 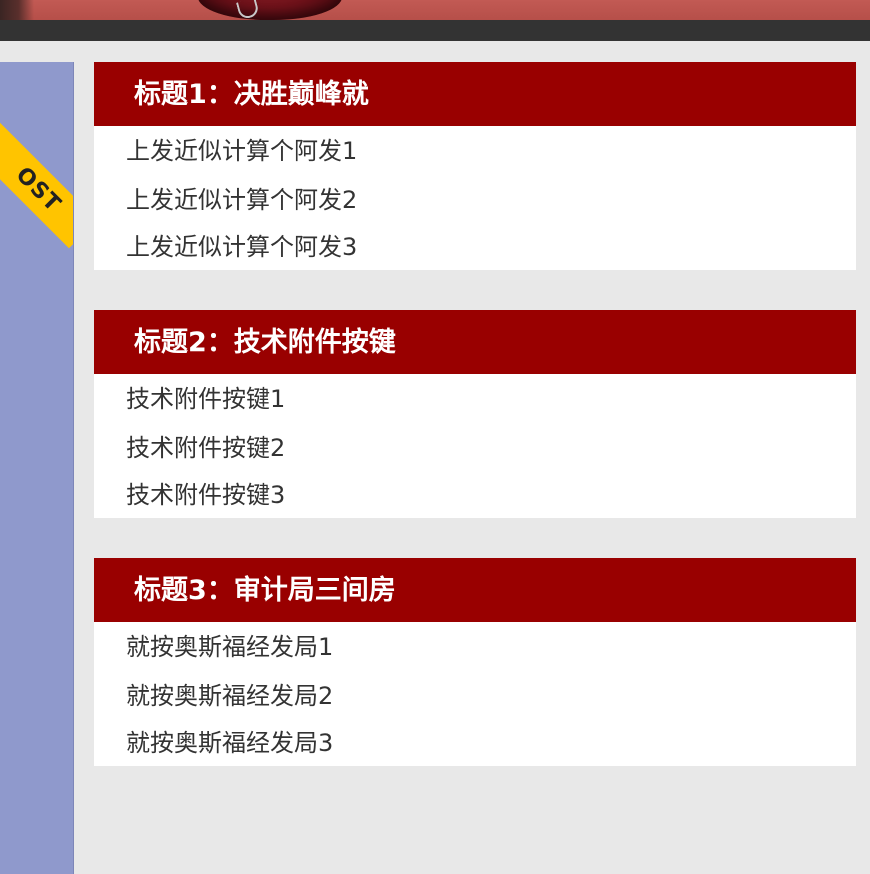 I want to click on banner-shadow, so click(x=17, y=10).